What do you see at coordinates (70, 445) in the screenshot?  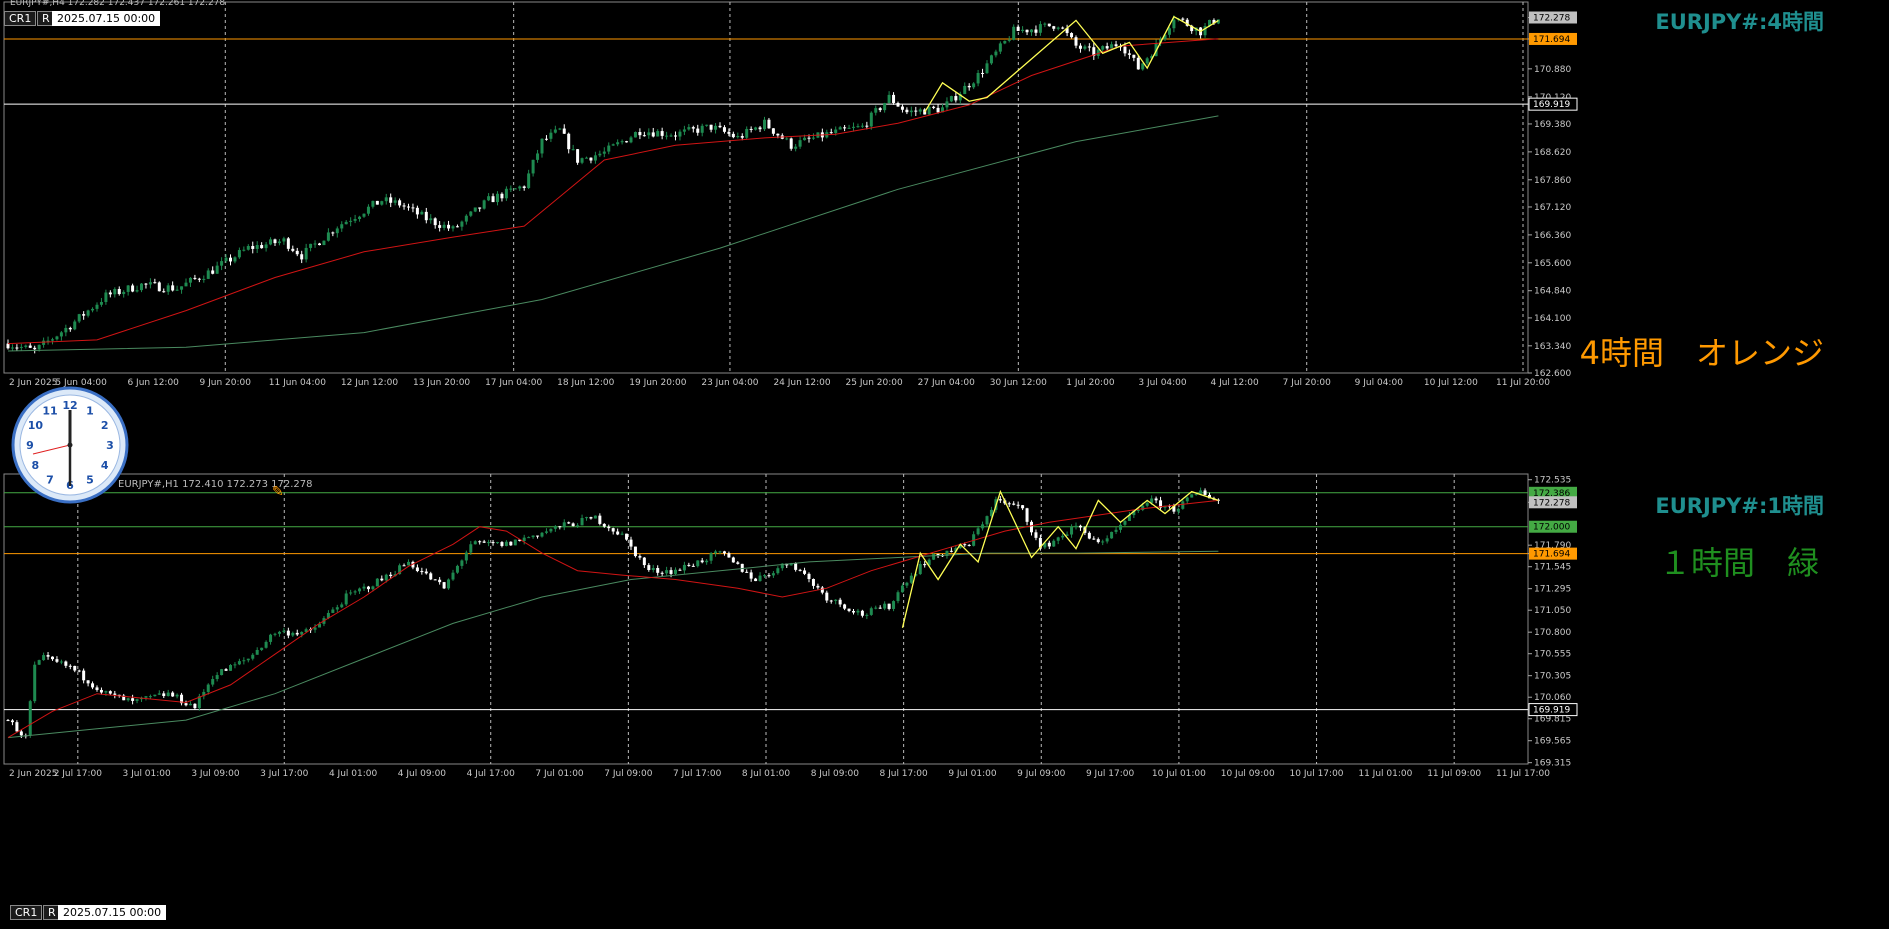 I see `clock-widget: 123456789101112` at bounding box center [70, 445].